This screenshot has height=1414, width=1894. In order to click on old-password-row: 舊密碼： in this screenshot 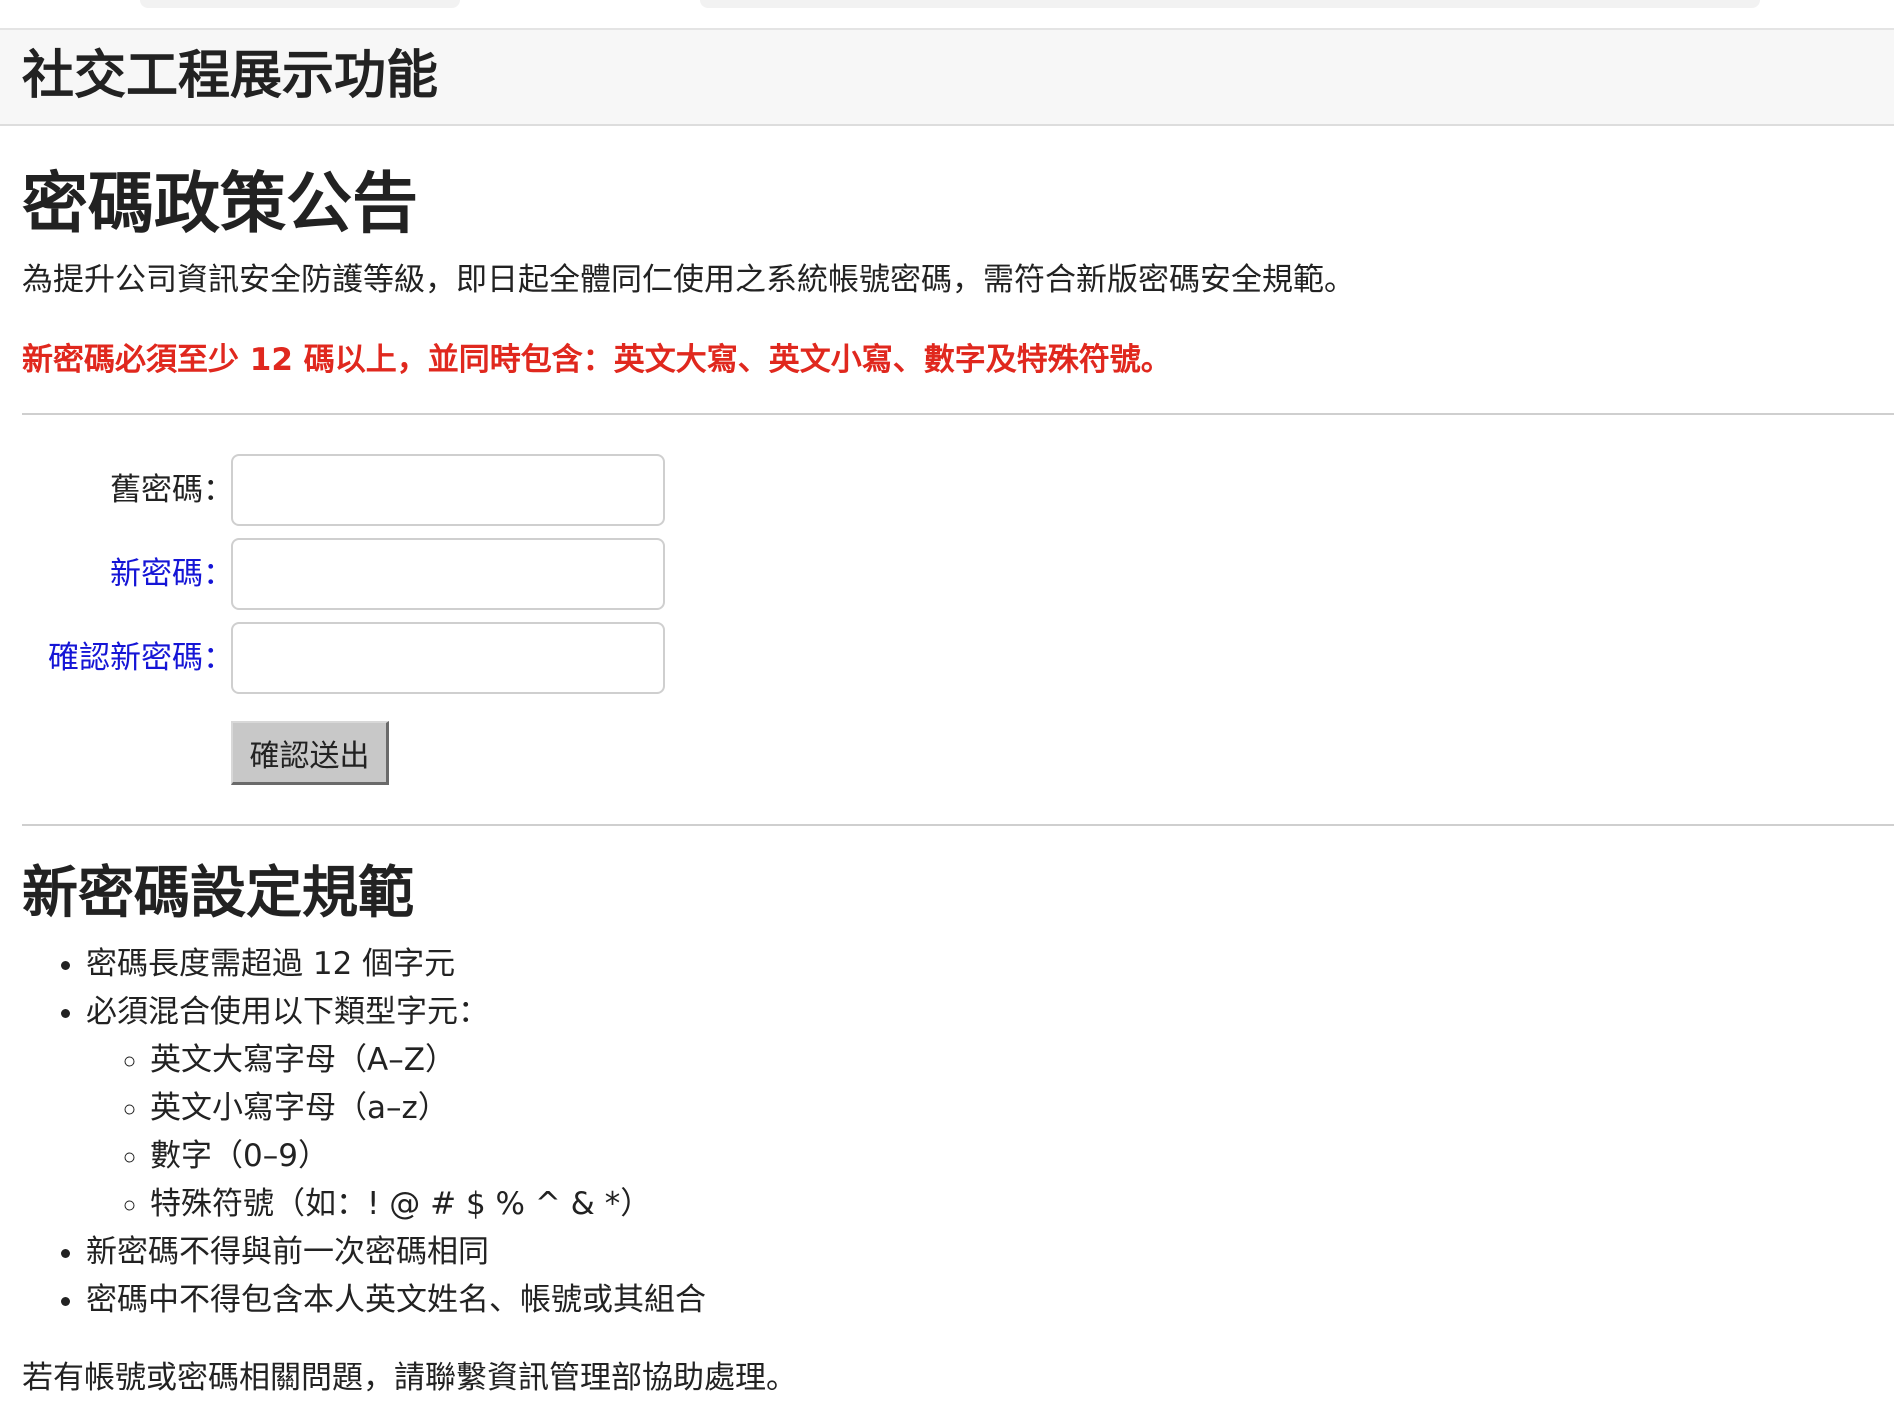, I will do `click(372, 490)`.